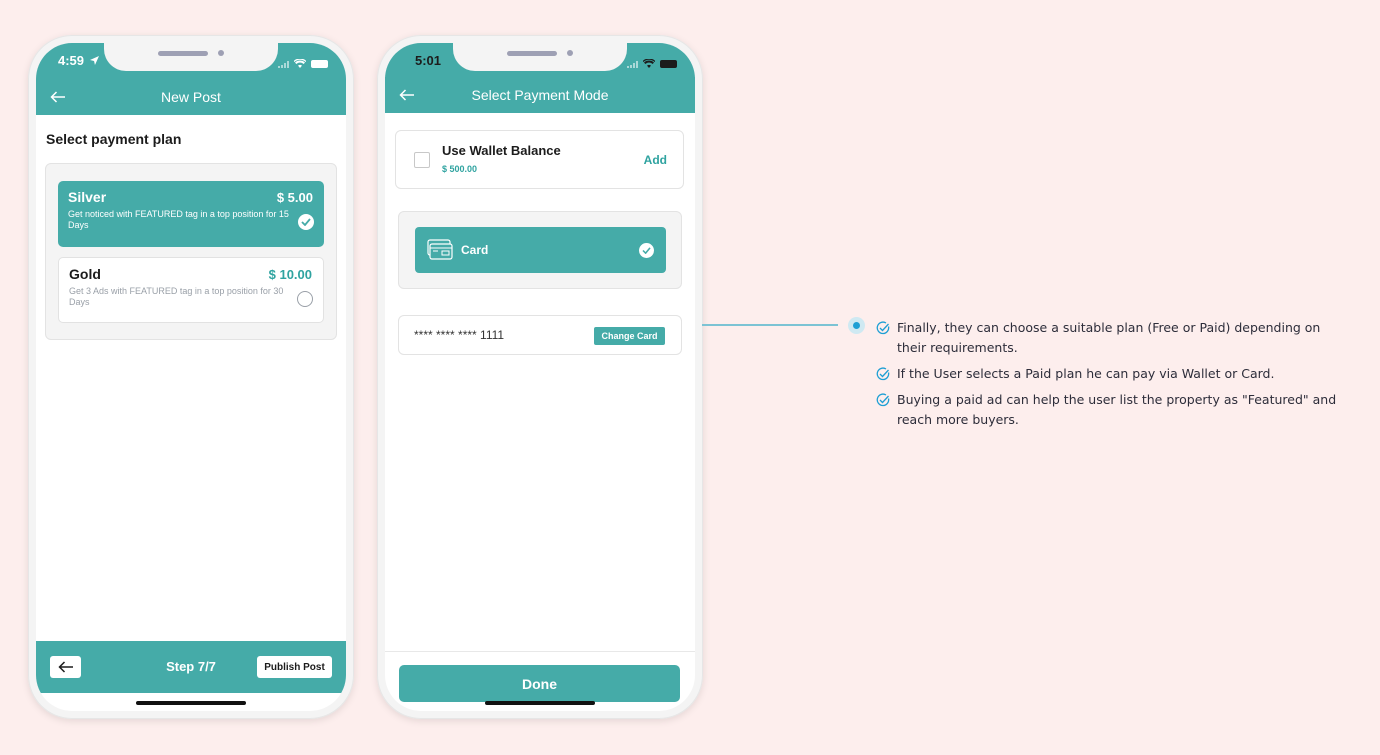 This screenshot has width=1380, height=755. Describe the element at coordinates (501, 150) in the screenshot. I see `wallet-label: Use Wallet Balance` at that location.